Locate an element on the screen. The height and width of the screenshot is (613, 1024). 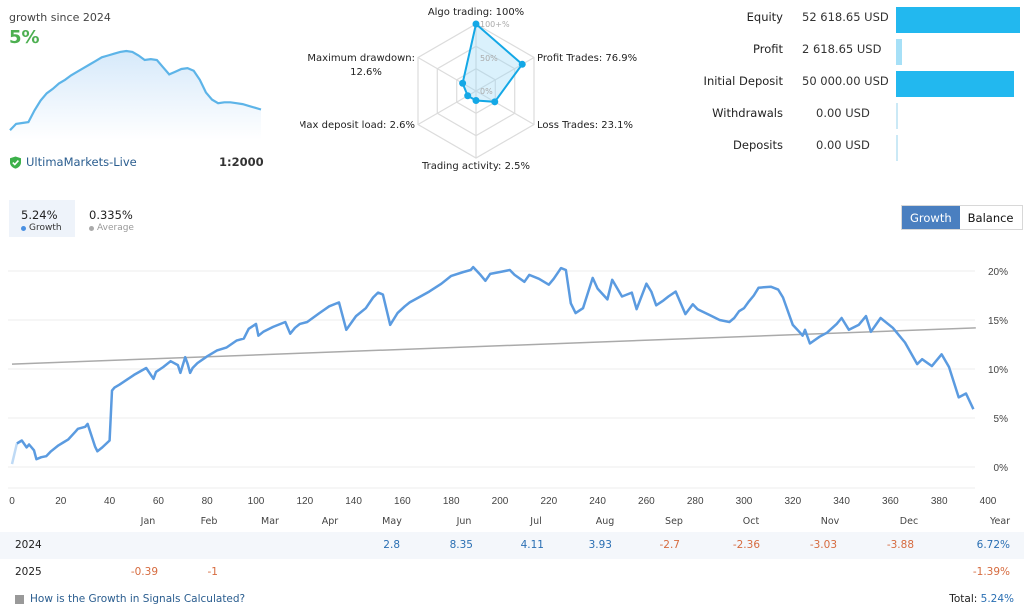
year-total-cell: -1.39% is located at coordinates (991, 572).